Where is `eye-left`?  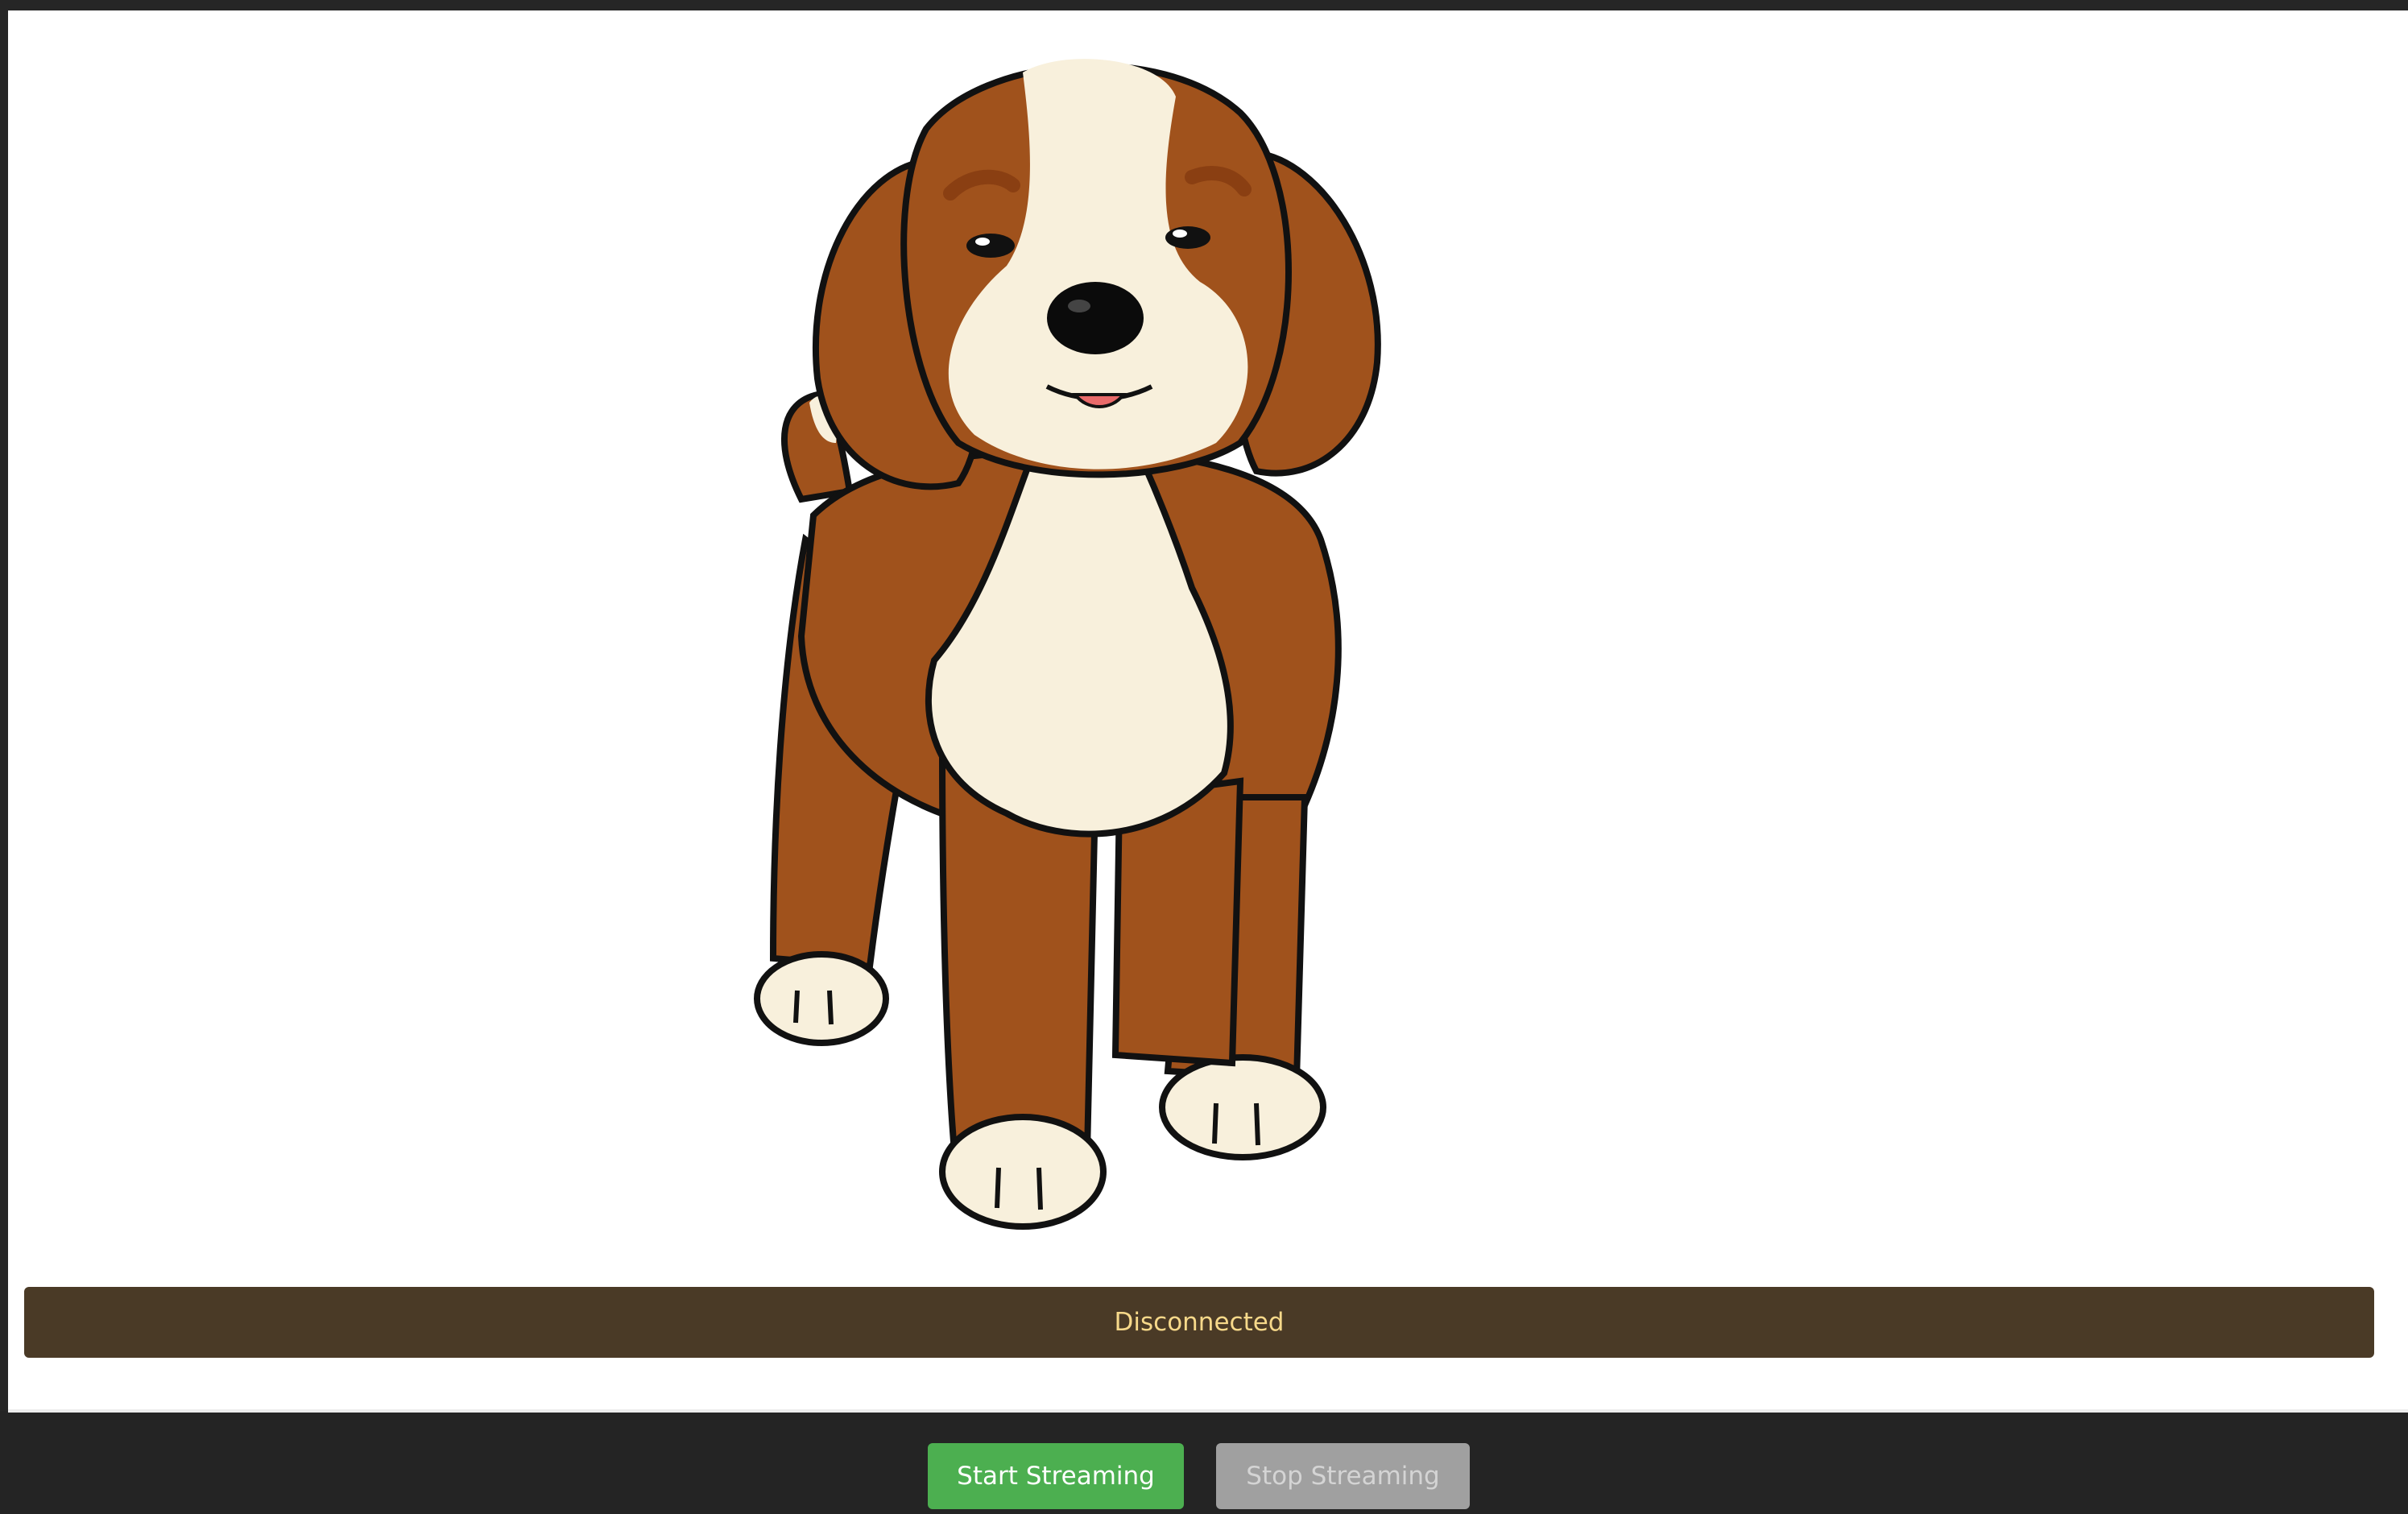 eye-left is located at coordinates (990, 246).